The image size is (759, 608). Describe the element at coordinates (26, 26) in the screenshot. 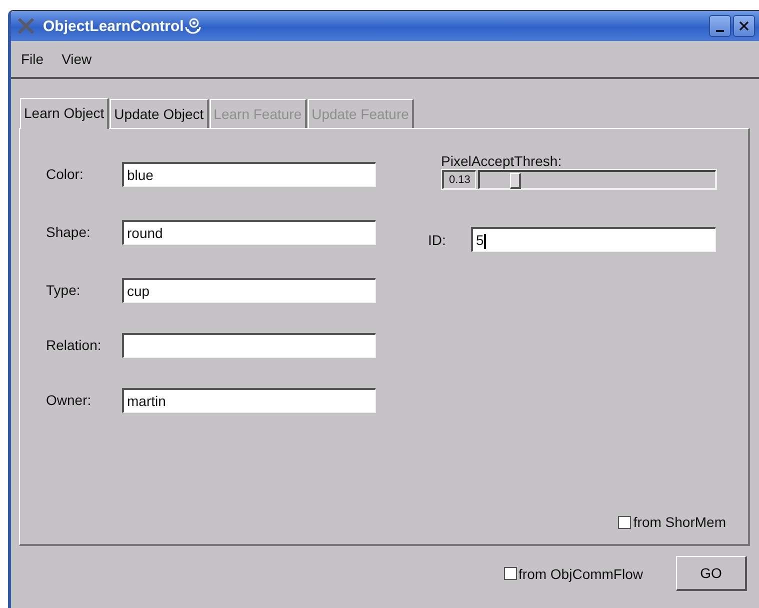

I see `x-logo-icon` at that location.